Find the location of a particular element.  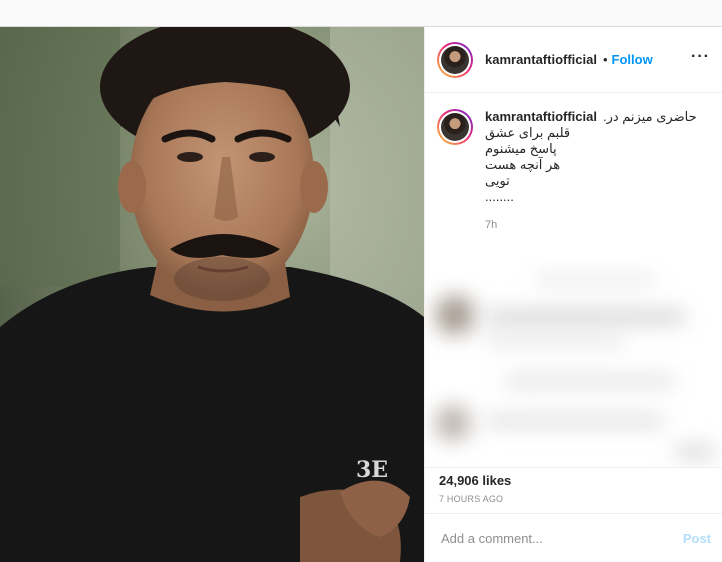

follow-button: Follow is located at coordinates (632, 59).